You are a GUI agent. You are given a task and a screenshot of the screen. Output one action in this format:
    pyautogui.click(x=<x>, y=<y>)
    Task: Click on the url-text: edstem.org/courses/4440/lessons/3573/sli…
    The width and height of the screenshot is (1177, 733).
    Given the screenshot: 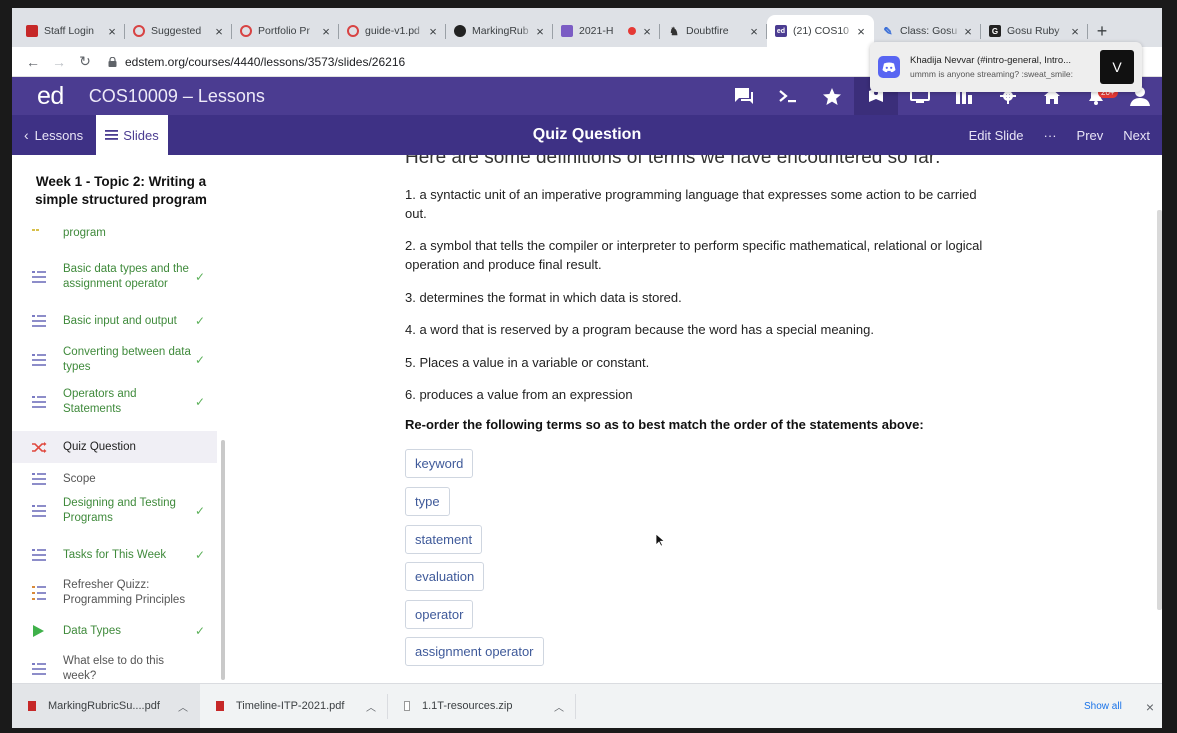 What is the action you would take?
    pyautogui.click(x=265, y=61)
    